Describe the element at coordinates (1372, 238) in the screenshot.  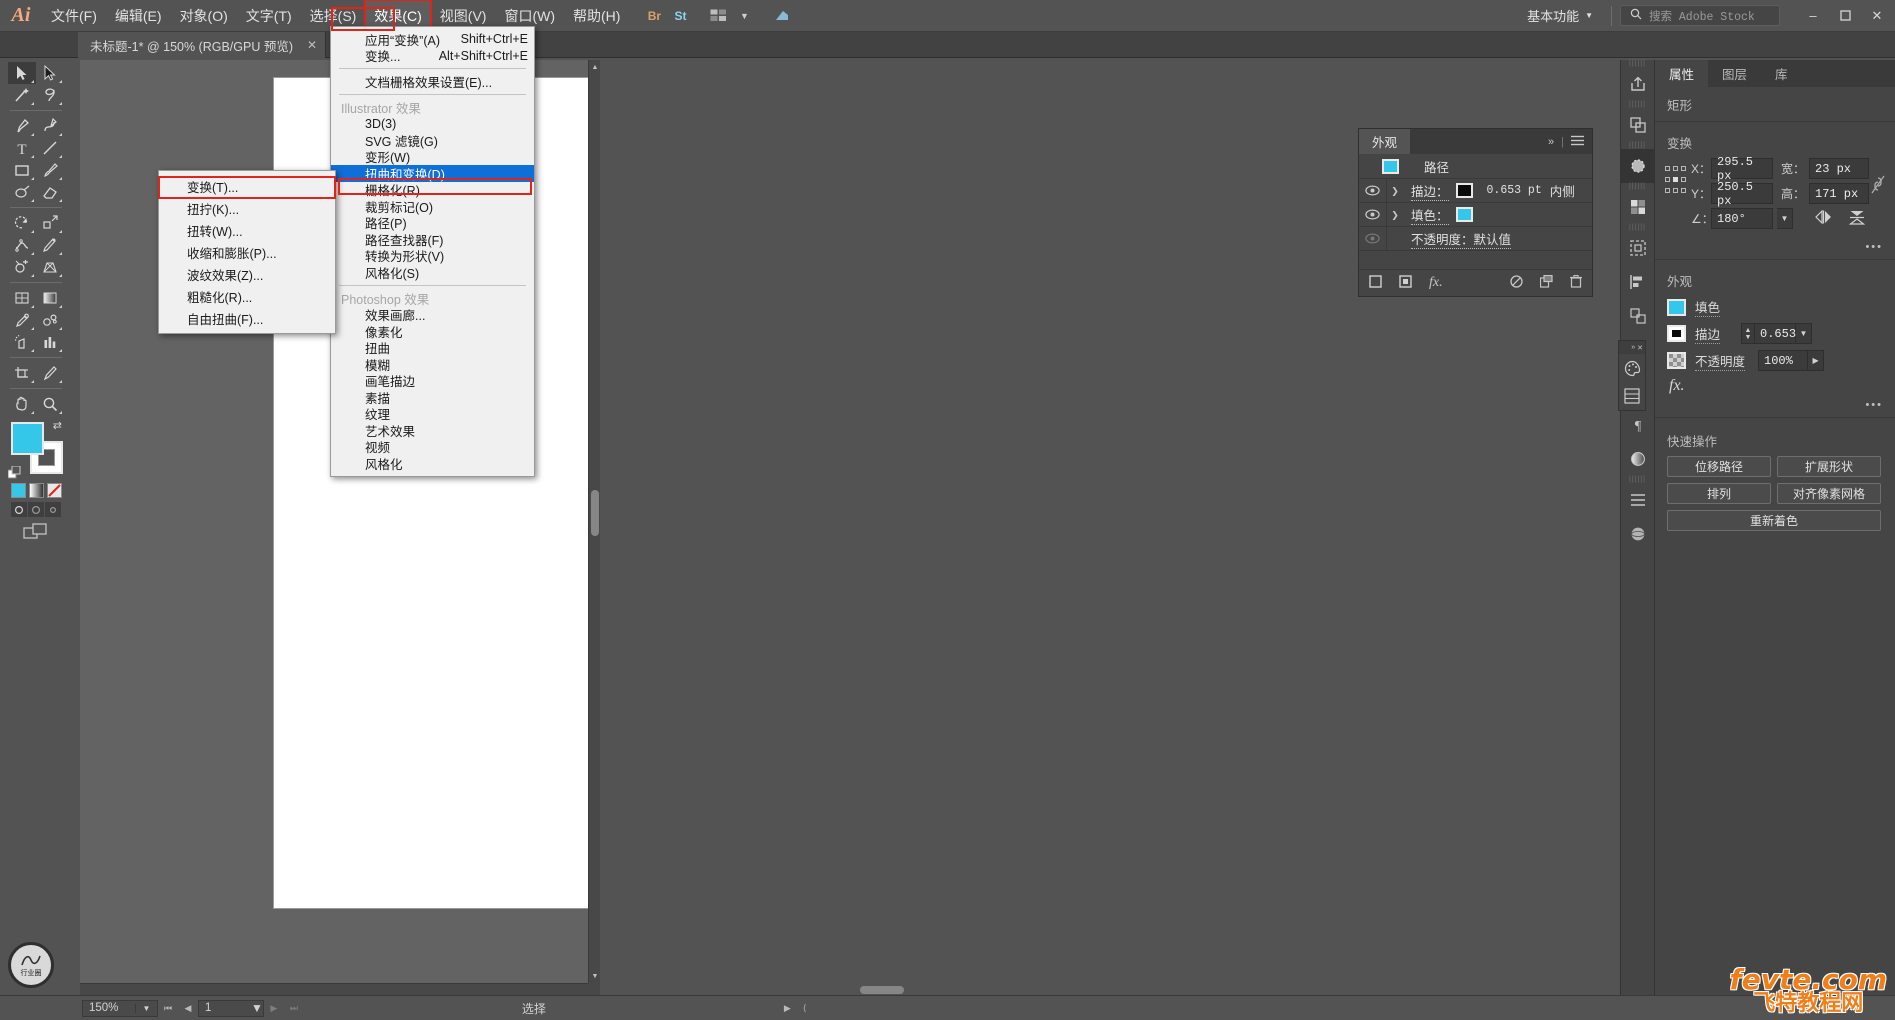
I see `visibility-eye-icon` at that location.